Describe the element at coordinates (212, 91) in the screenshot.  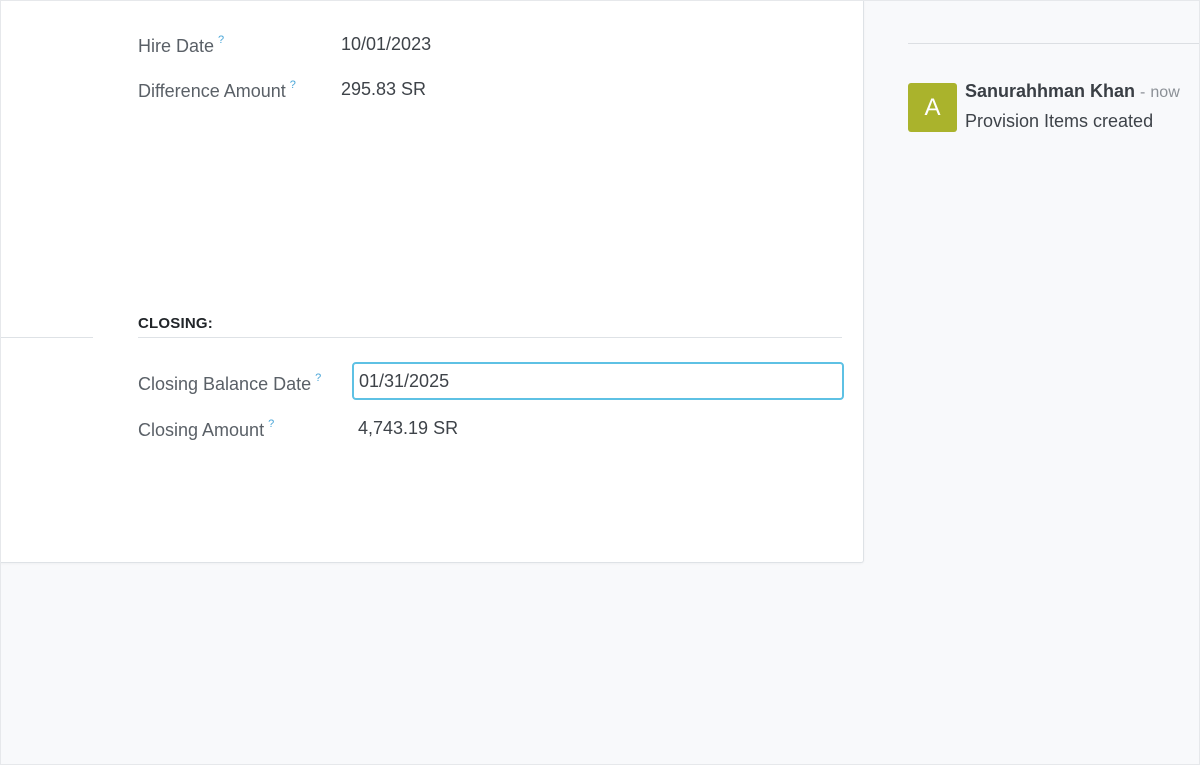
I see `difference-amount-label-text: Difference Amount` at that location.